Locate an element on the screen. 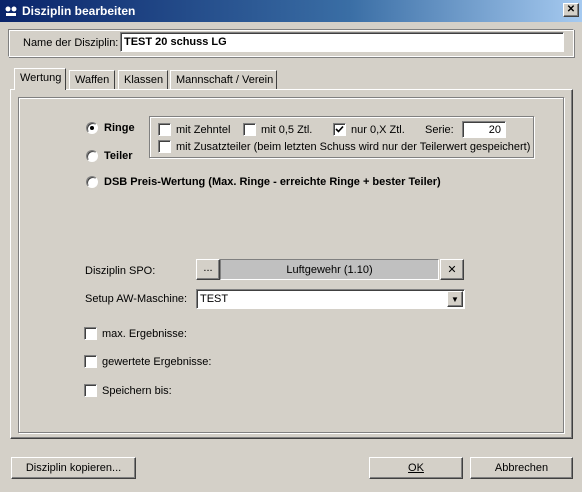  app-icon is located at coordinates (11, 11).